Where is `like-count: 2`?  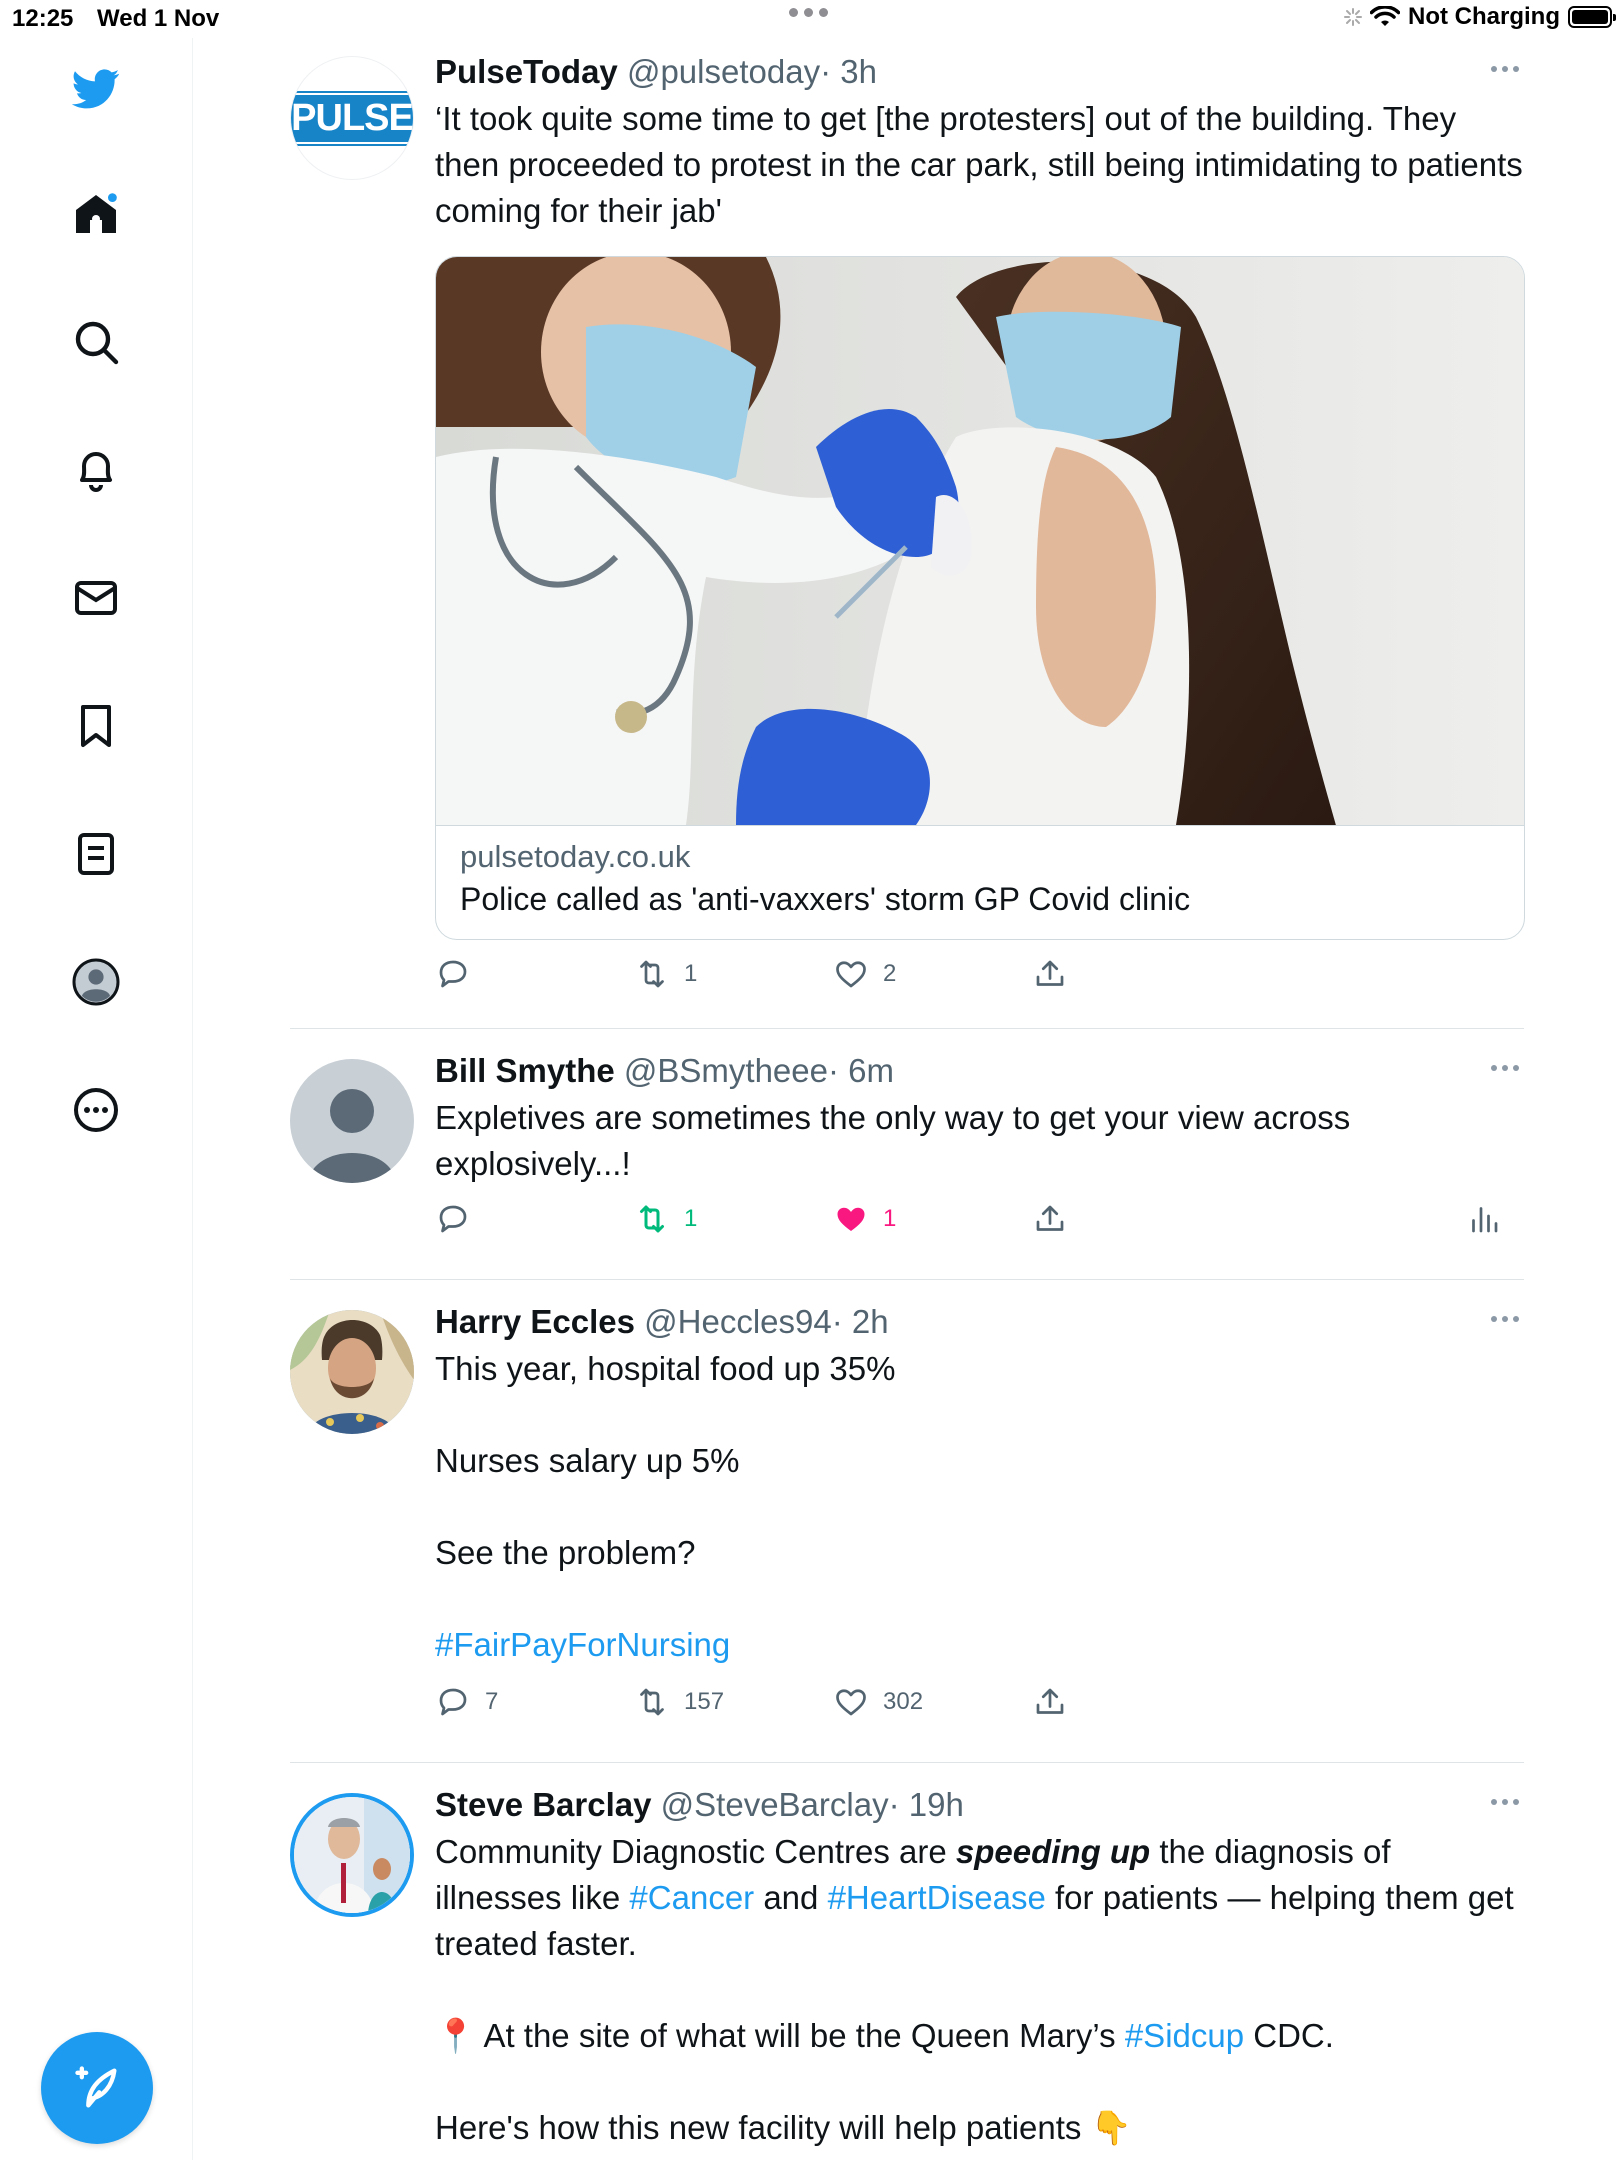 like-count: 2 is located at coordinates (890, 973).